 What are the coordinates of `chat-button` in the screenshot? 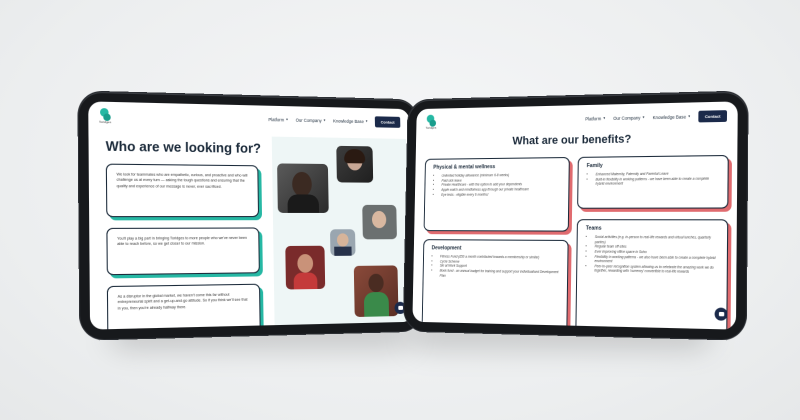 It's located at (721, 314).